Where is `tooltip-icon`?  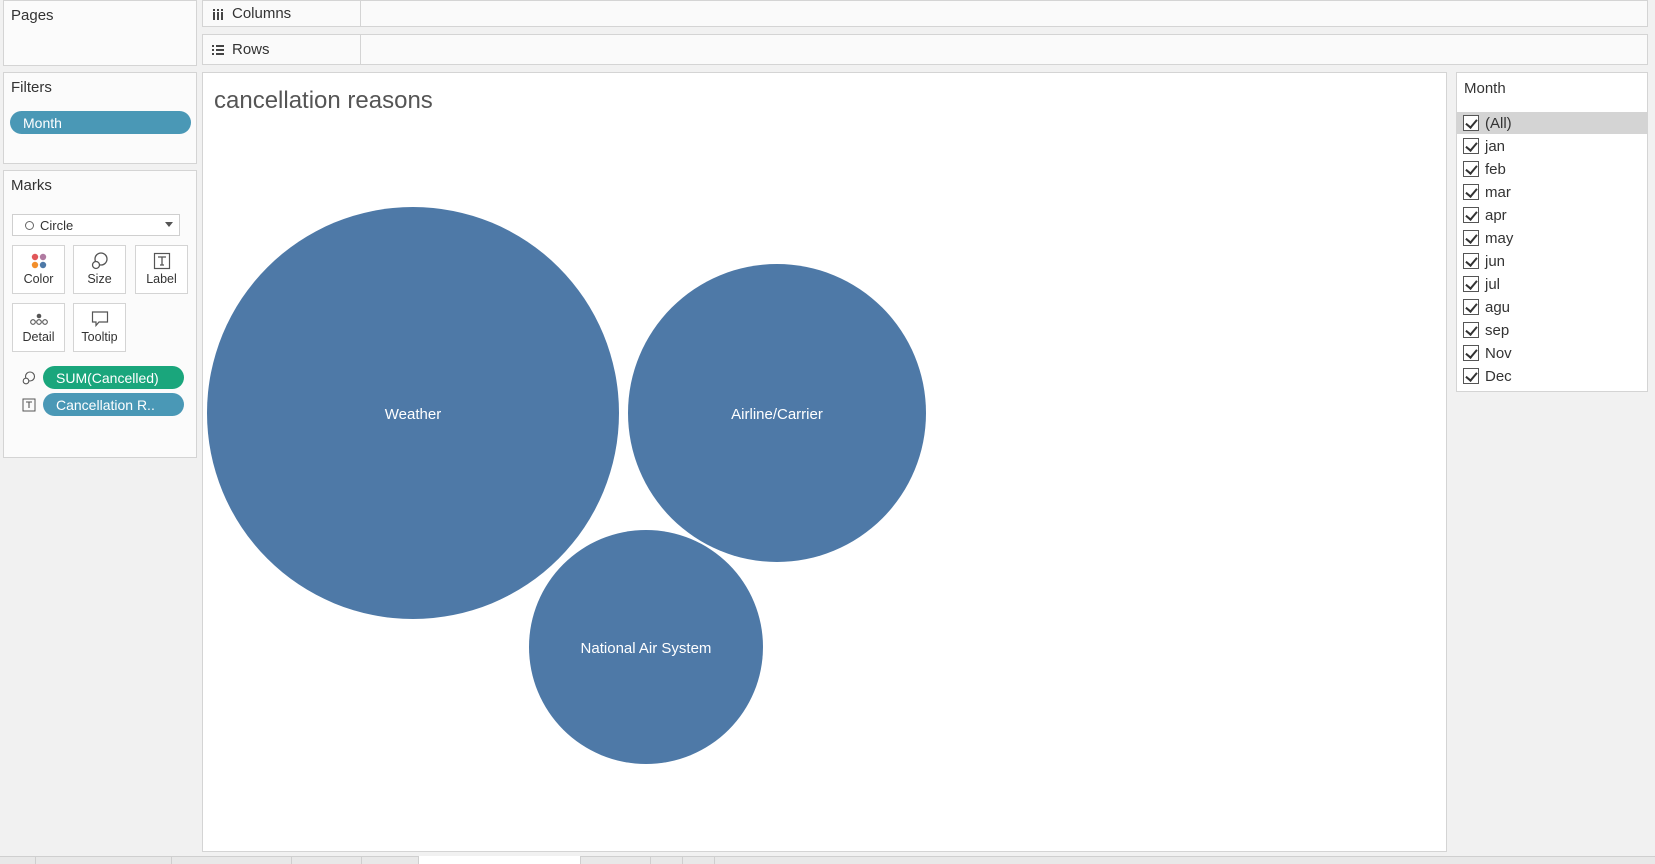 tooltip-icon is located at coordinates (99, 319).